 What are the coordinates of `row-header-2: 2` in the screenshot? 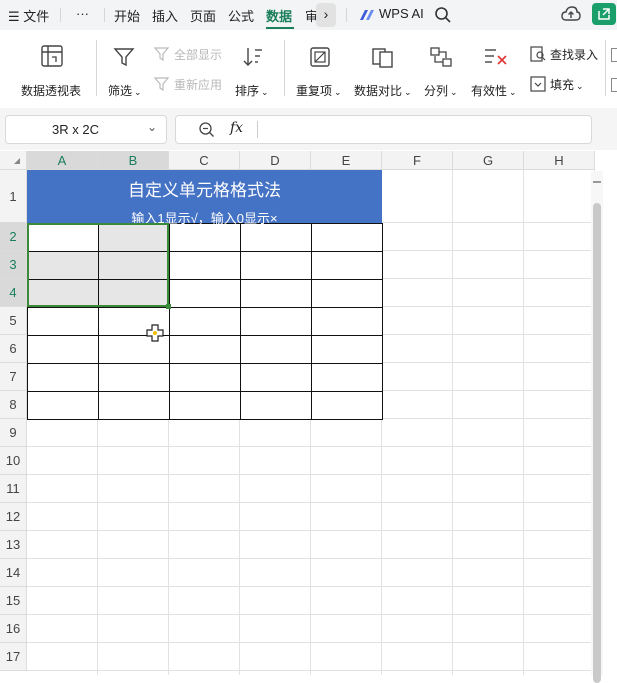 It's located at (13, 237).